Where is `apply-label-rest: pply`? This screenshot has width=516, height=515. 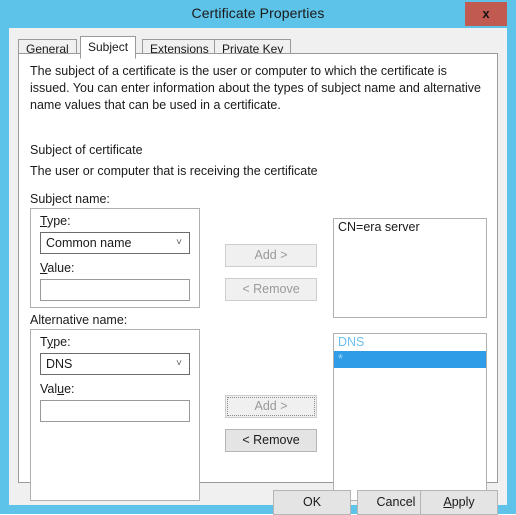
apply-label-rest: pply is located at coordinates (463, 502).